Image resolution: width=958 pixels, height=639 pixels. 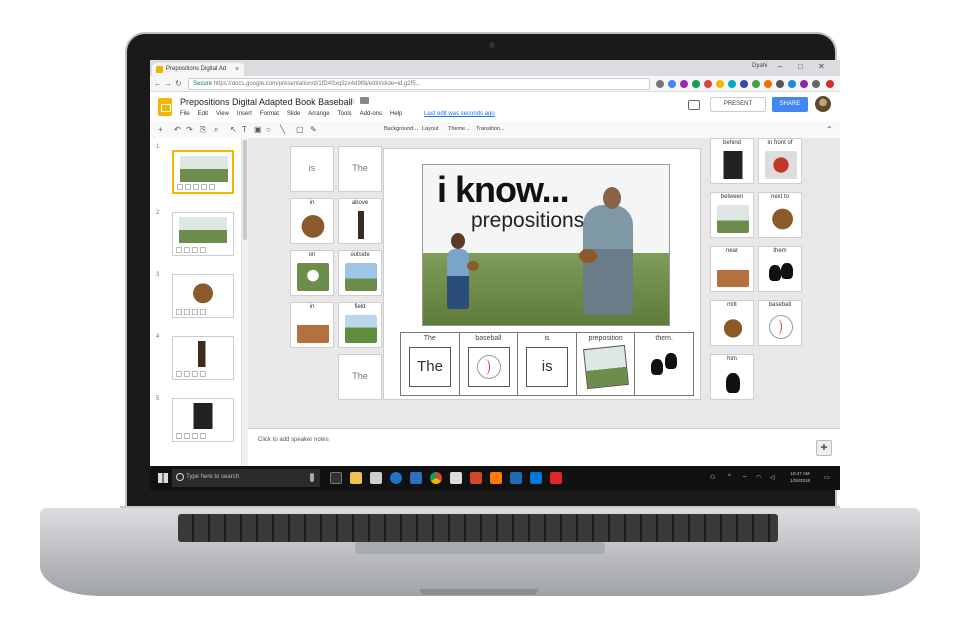 What do you see at coordinates (237, 69) in the screenshot?
I see `tab-close-icon: ×` at bounding box center [237, 69].